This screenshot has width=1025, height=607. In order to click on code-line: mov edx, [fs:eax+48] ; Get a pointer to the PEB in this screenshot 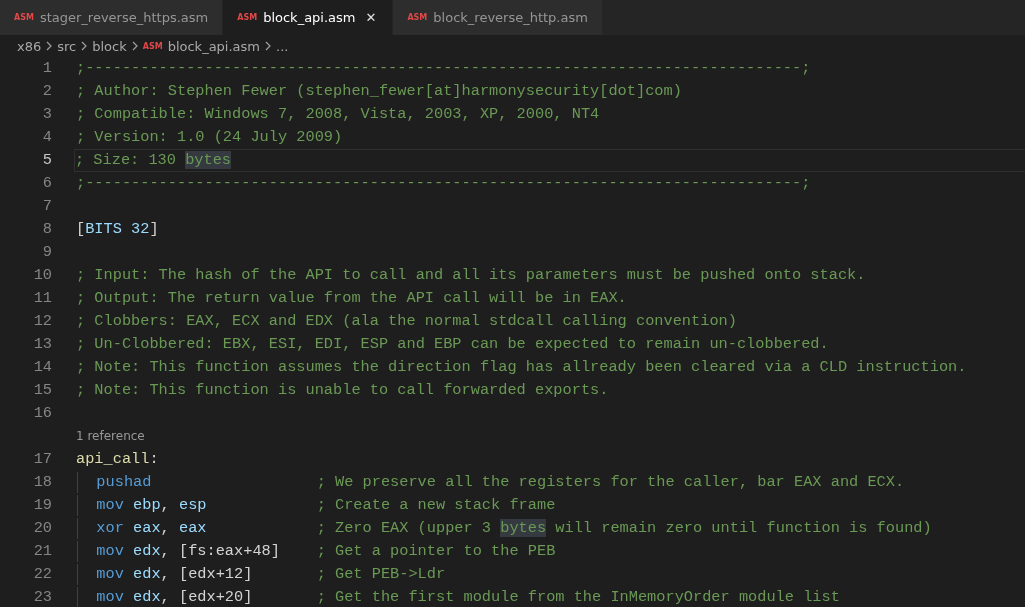, I will do `click(326, 551)`.